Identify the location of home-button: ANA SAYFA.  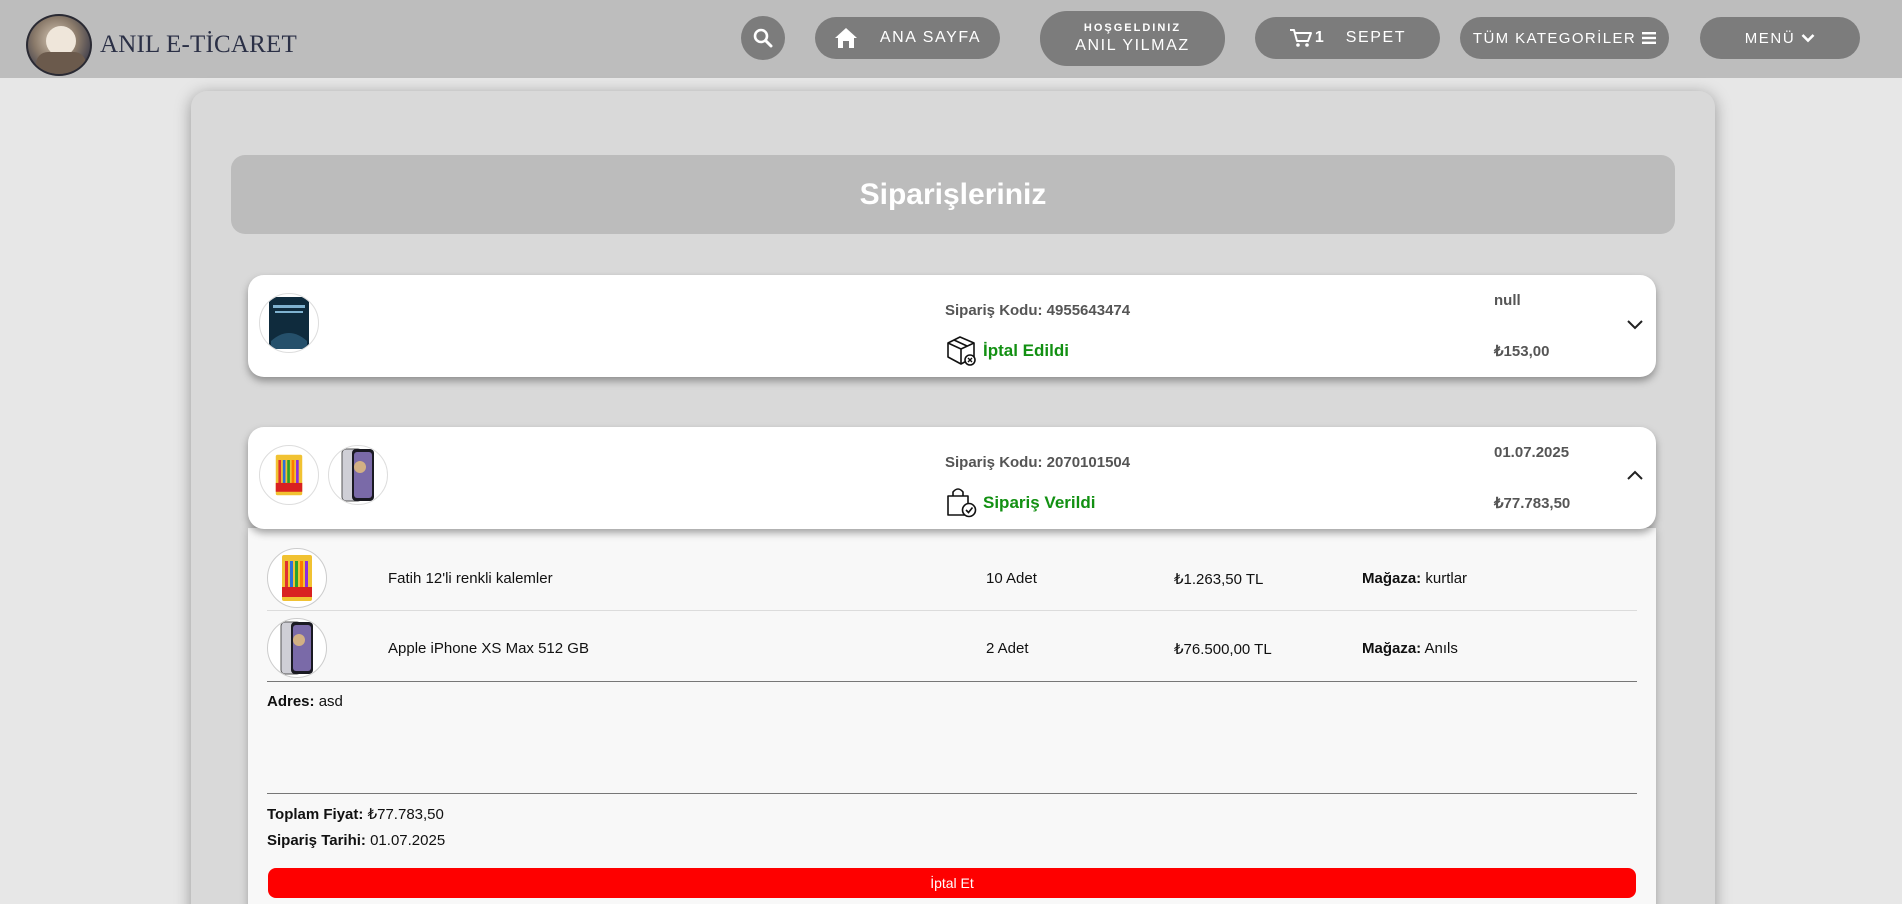
(907, 38).